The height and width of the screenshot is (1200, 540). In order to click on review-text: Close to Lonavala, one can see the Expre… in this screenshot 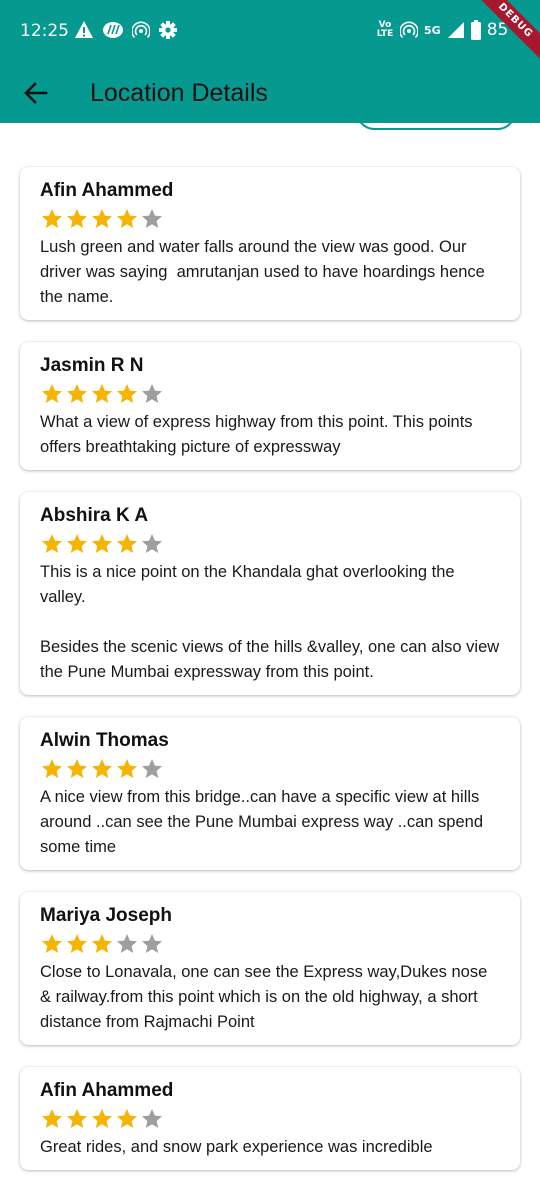, I will do `click(268, 997)`.